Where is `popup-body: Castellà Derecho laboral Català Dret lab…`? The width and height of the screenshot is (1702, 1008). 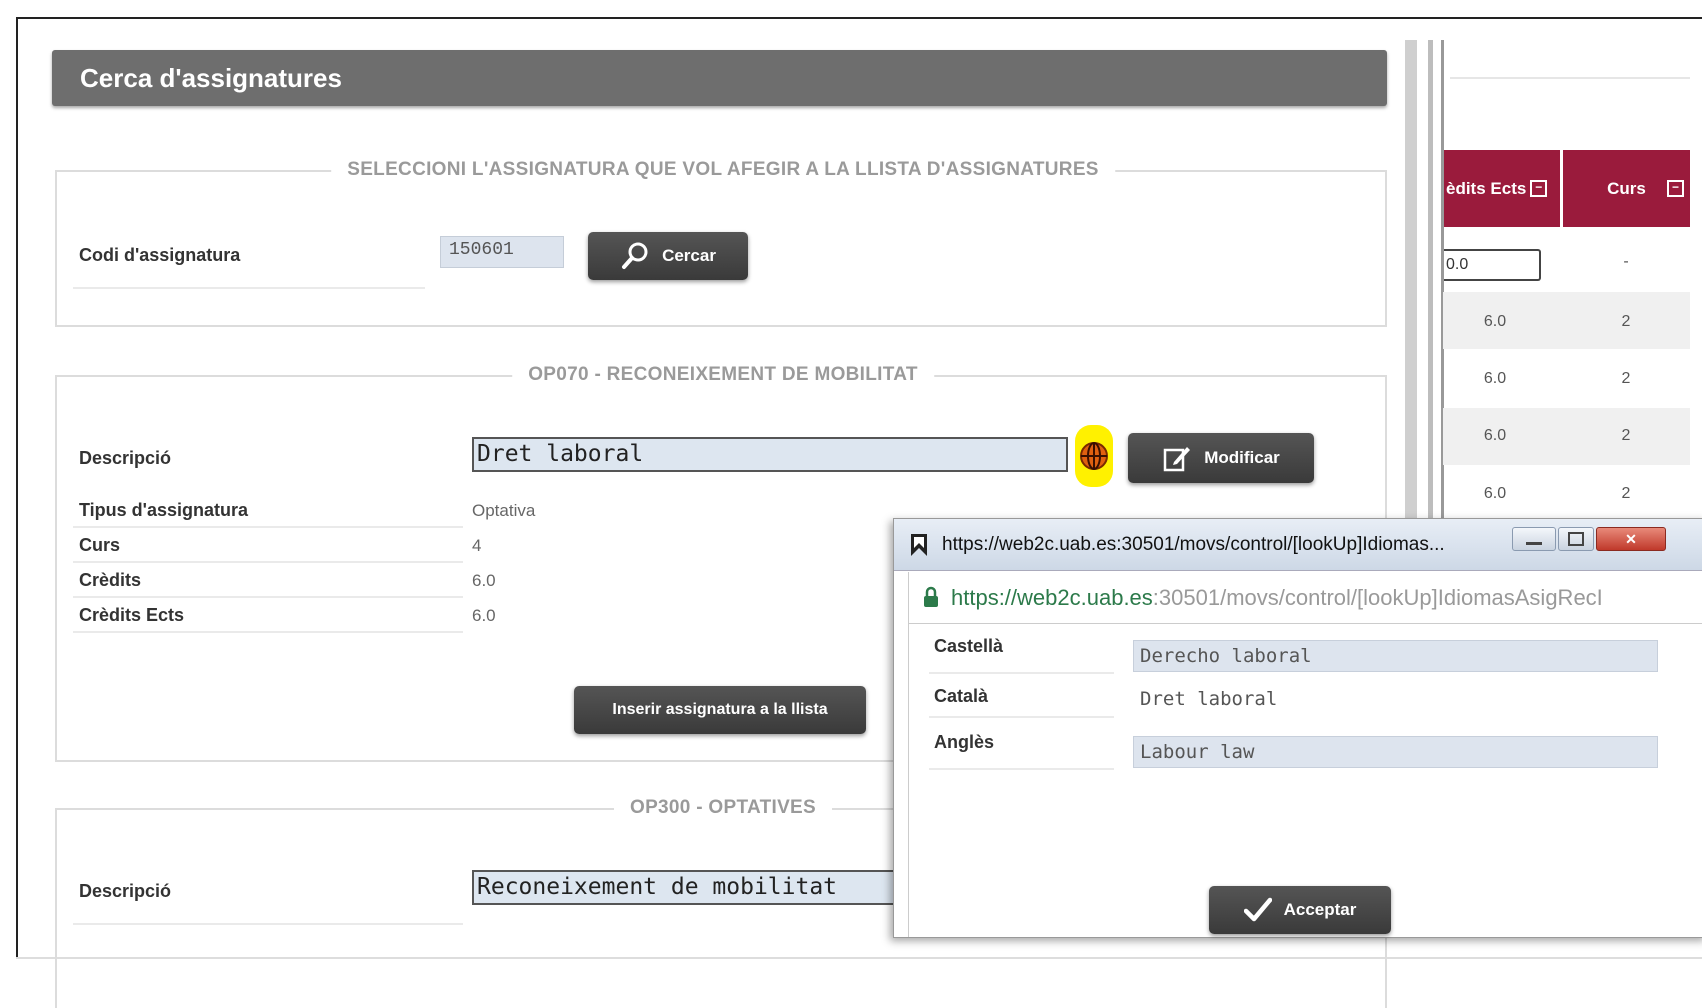 popup-body: Castellà Derecho laboral Català Dret lab… is located at coordinates (1305, 780).